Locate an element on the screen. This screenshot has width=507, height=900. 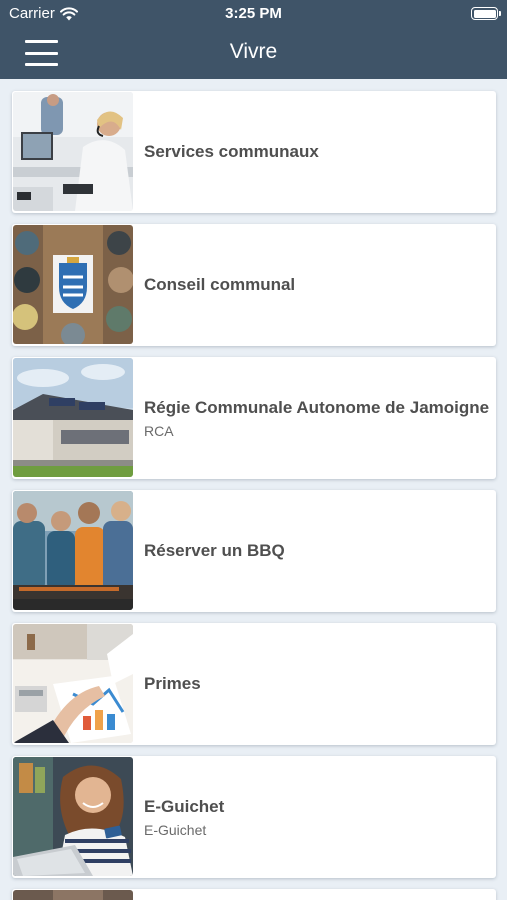
status-bar: Carrier 3:25 PM is located at coordinates (253, 14).